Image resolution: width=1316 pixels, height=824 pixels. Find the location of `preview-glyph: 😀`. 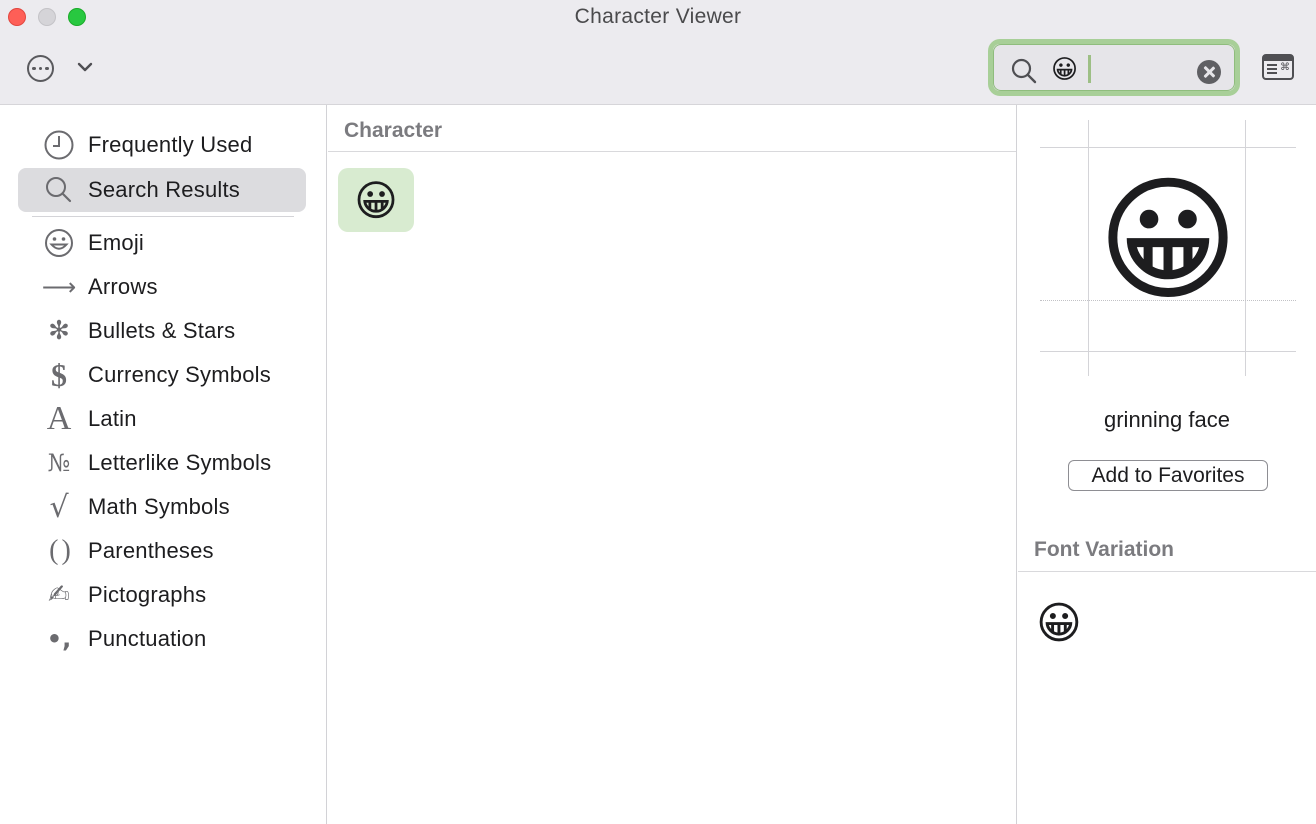

preview-glyph: 😀 is located at coordinates (1168, 240).